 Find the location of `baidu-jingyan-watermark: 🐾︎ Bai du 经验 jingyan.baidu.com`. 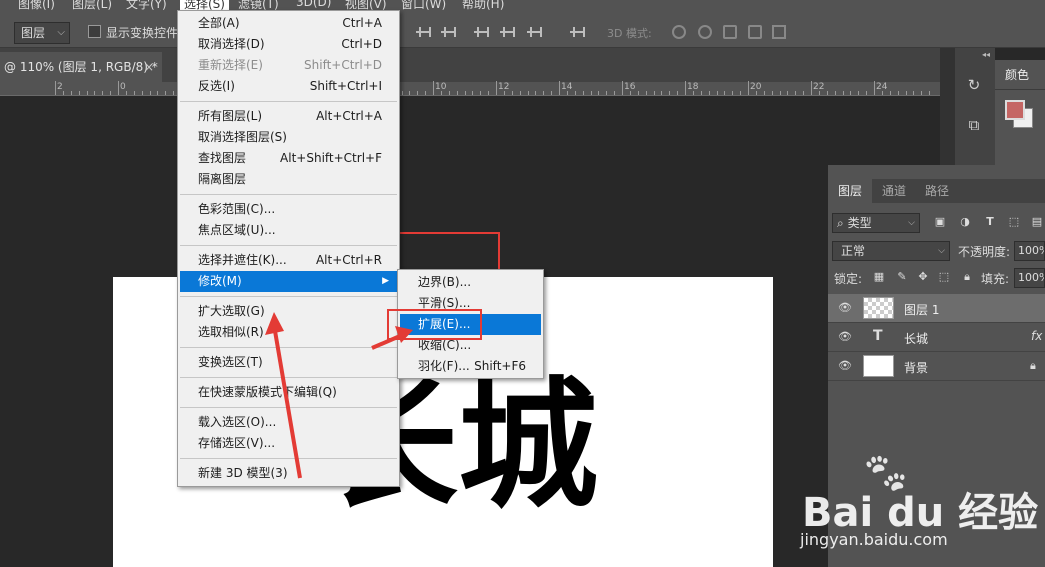

baidu-jingyan-watermark: 🐾︎ Bai du 经验 jingyan.baidu.com is located at coordinates (920, 505).